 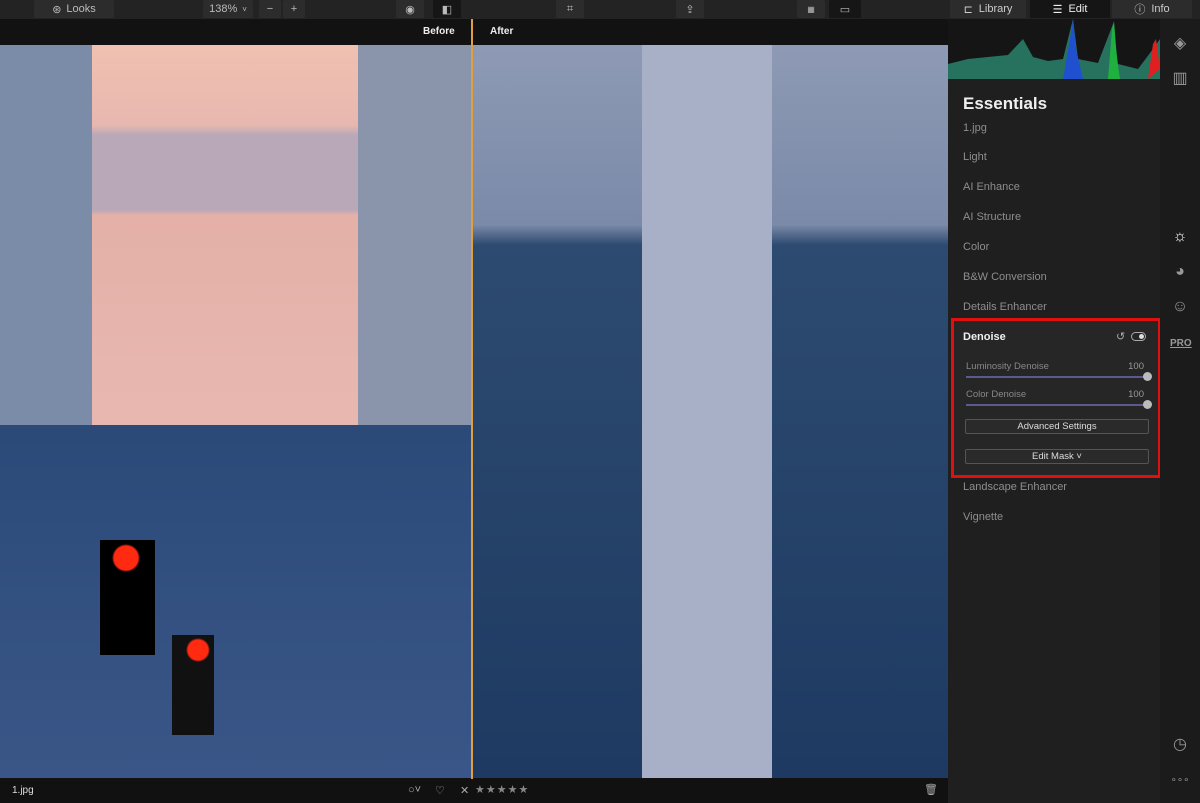 What do you see at coordinates (464, 790) in the screenshot?
I see `reject-icon: ✕` at bounding box center [464, 790].